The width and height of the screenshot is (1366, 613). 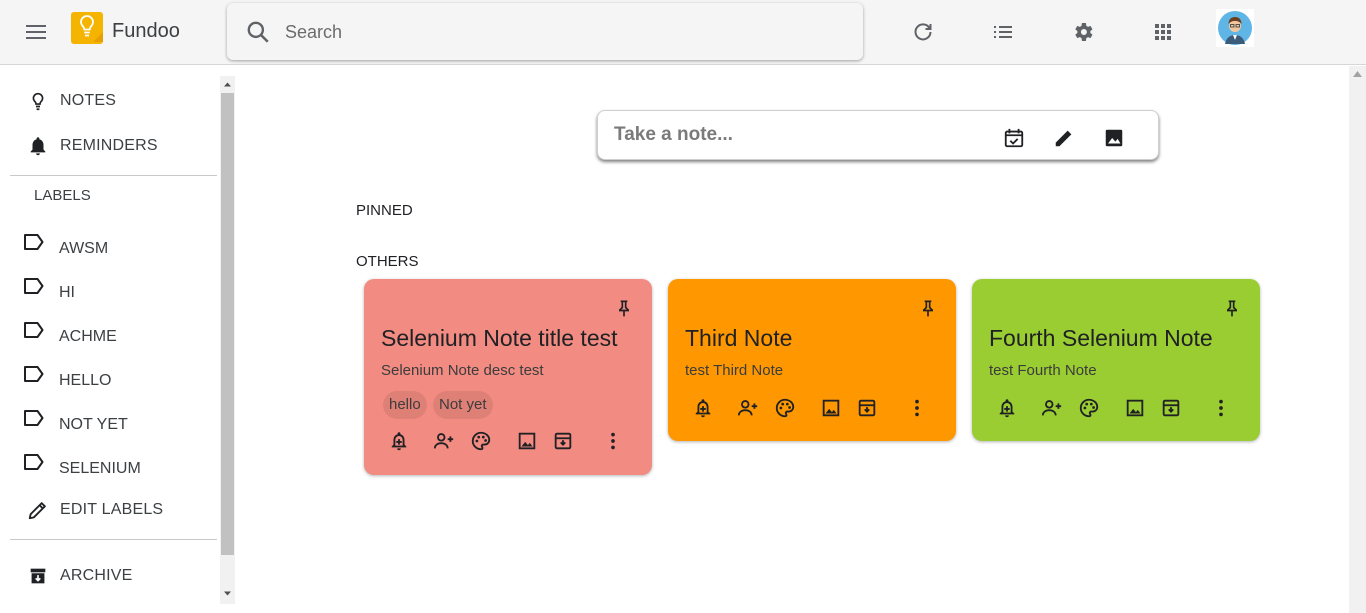 I want to click on sidebar-item-label: ARCHIVE, so click(x=96, y=575).